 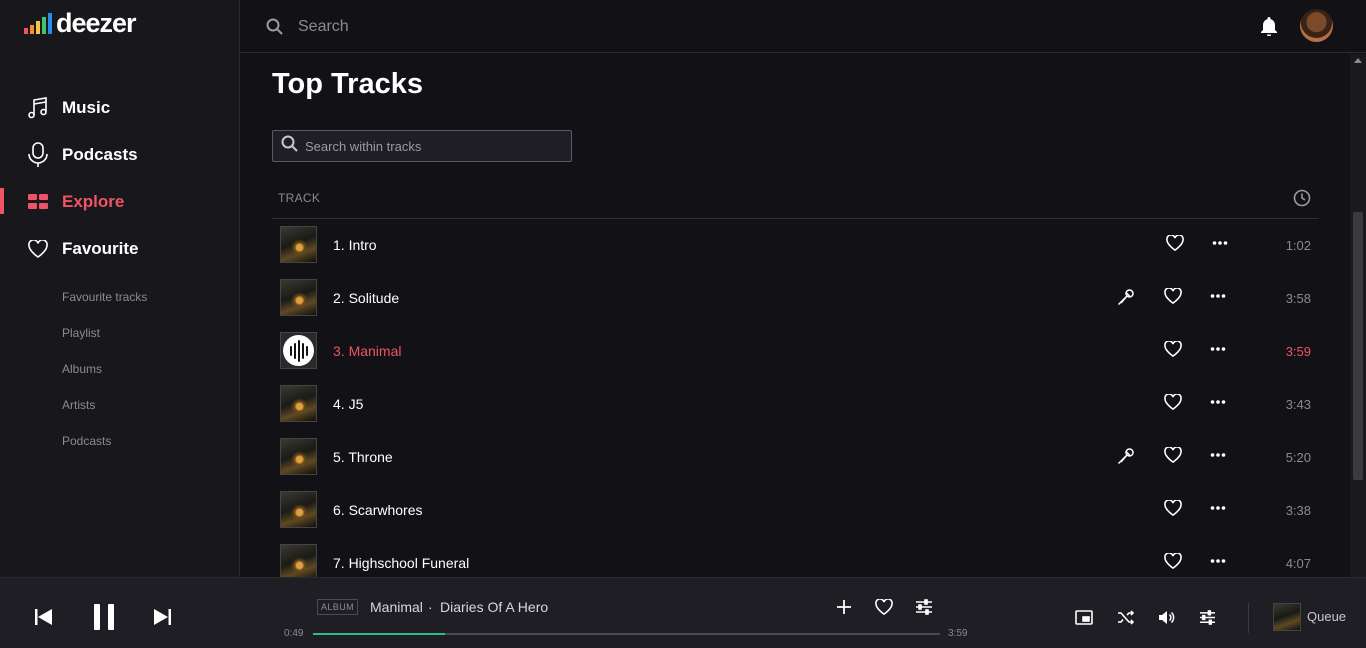 I want to click on sidebar-item-explore: Explore, so click(x=120, y=201).